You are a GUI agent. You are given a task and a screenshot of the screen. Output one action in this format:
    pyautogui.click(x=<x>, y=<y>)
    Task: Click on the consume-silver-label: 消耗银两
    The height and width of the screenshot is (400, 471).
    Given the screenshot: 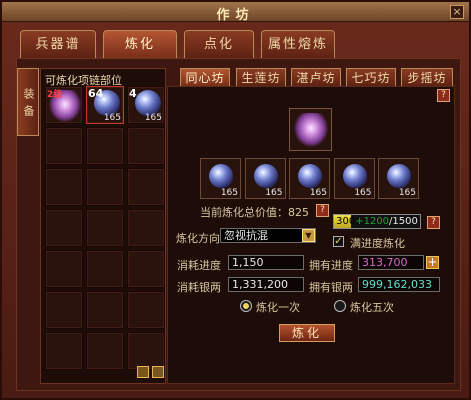 What is the action you would take?
    pyautogui.click(x=199, y=287)
    